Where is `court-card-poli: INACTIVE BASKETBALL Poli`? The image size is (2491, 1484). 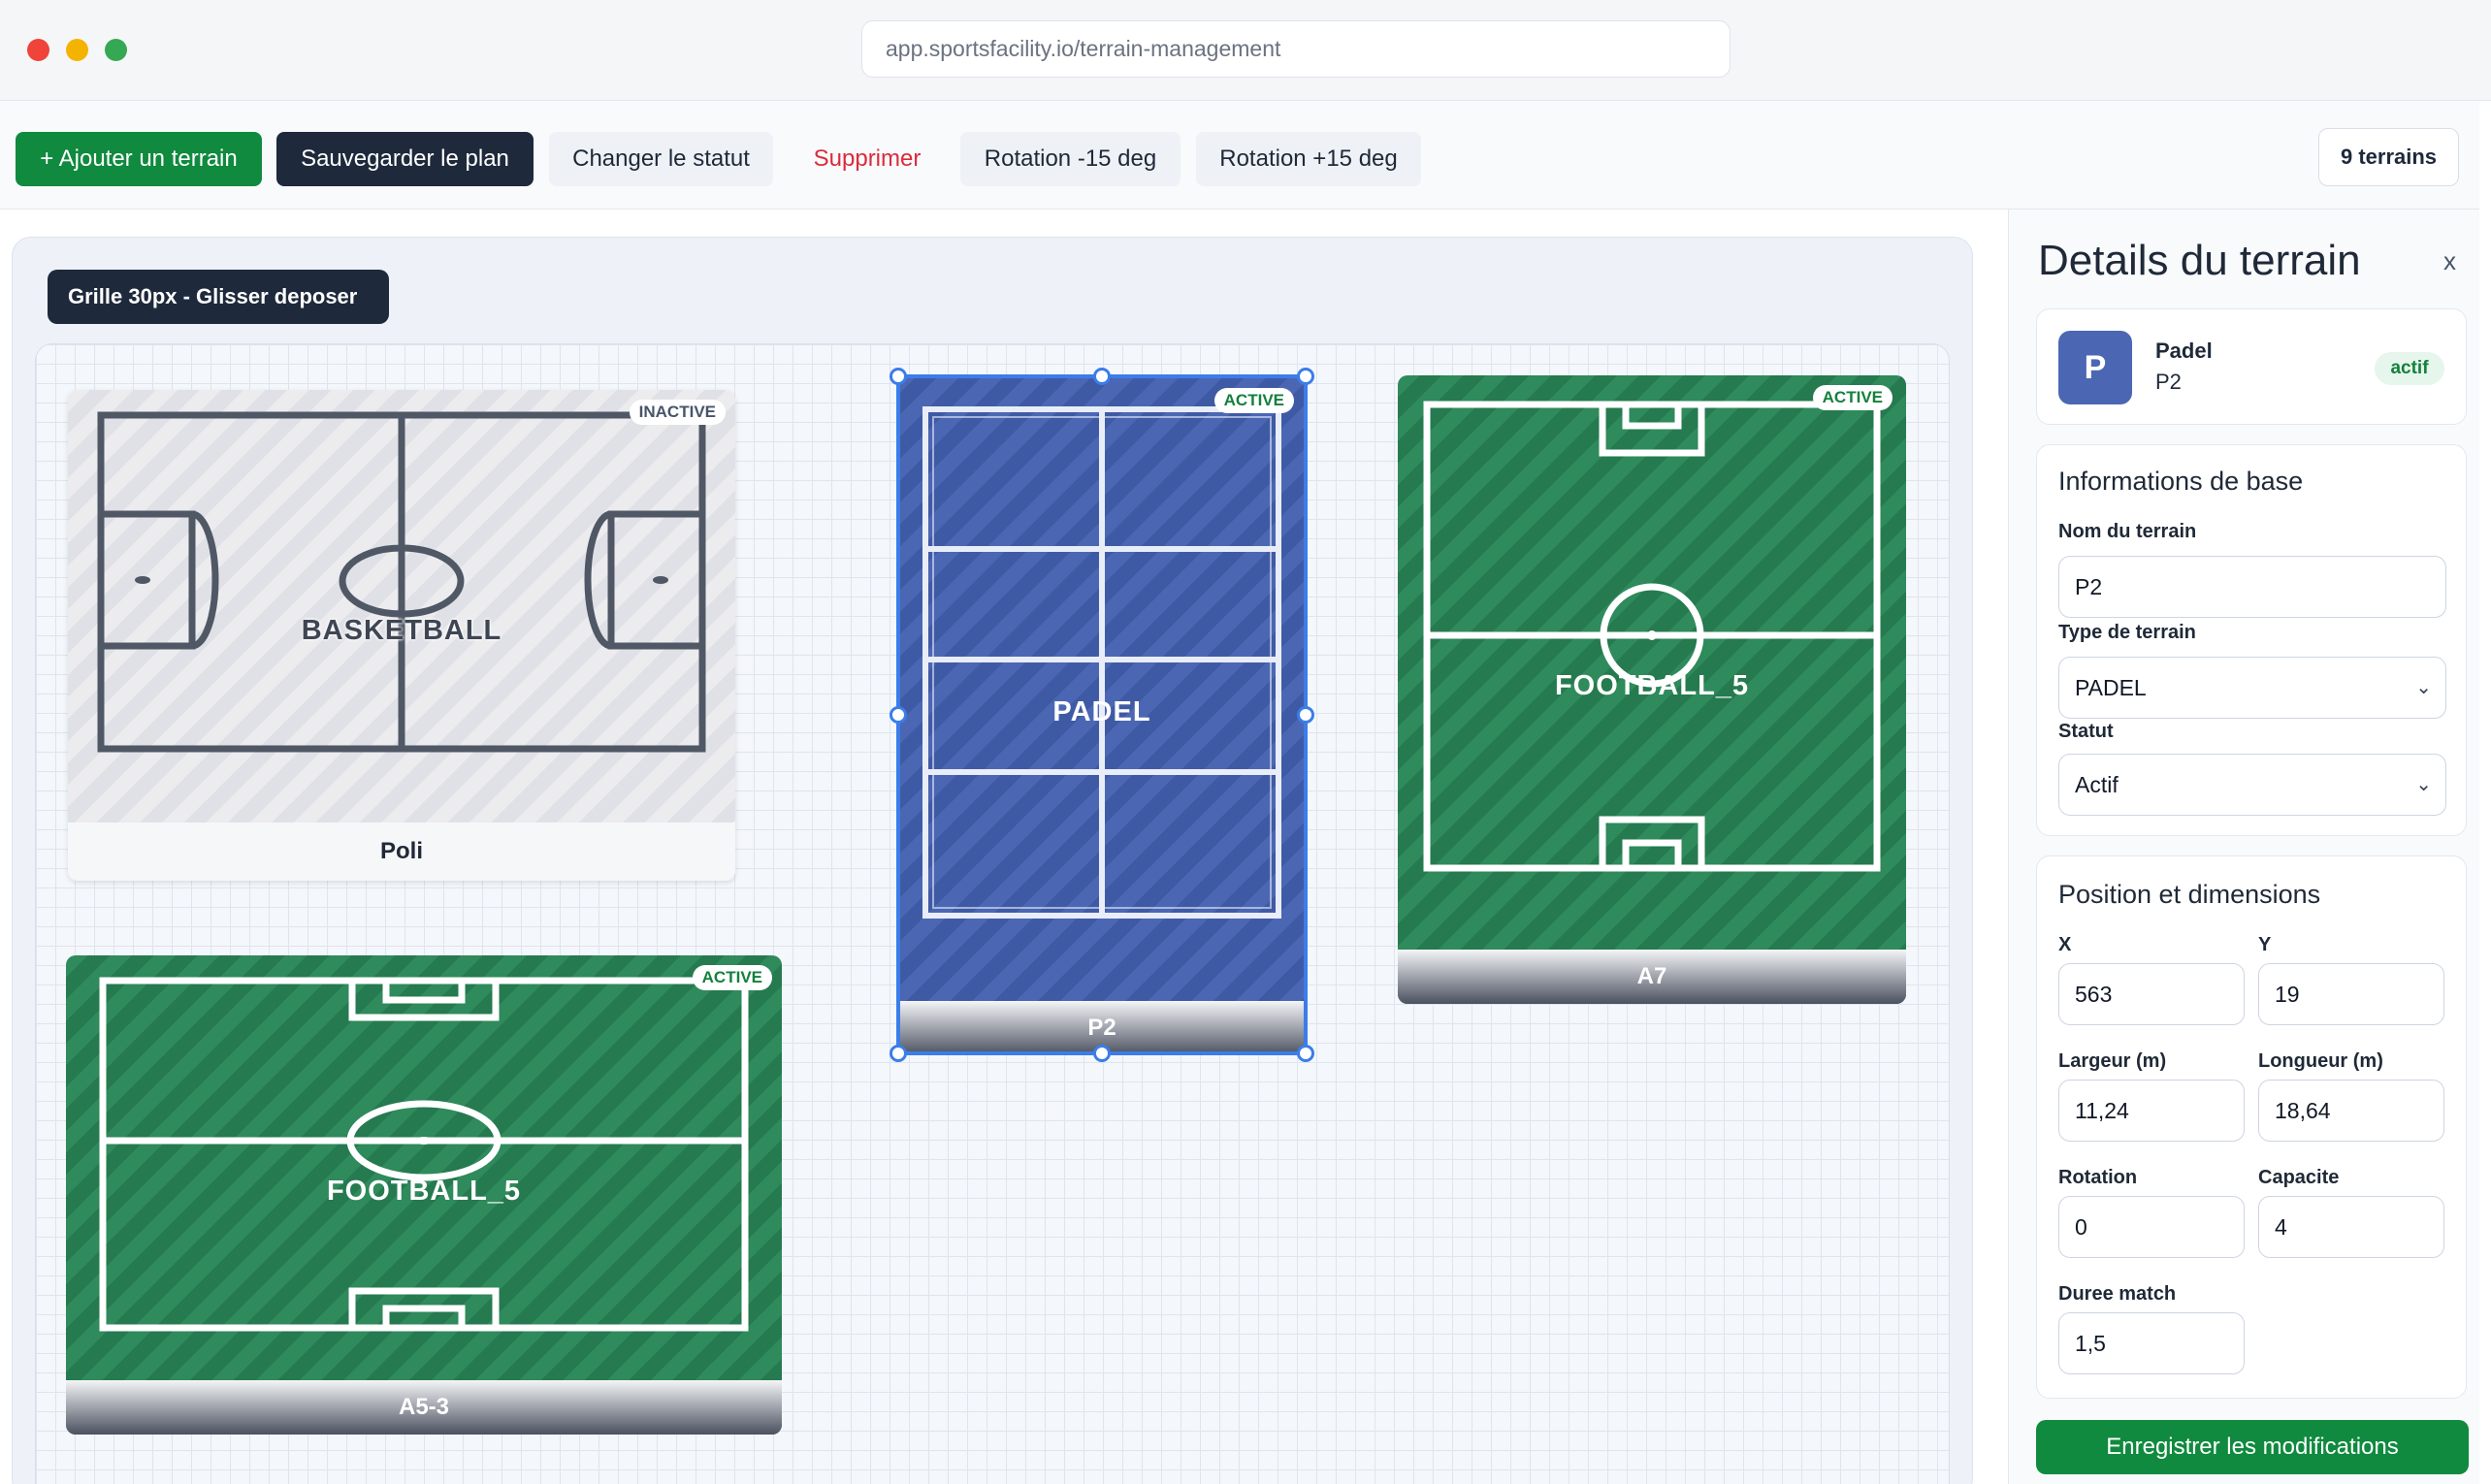
court-card-poli: INACTIVE BASKETBALL Poli is located at coordinates (401, 635).